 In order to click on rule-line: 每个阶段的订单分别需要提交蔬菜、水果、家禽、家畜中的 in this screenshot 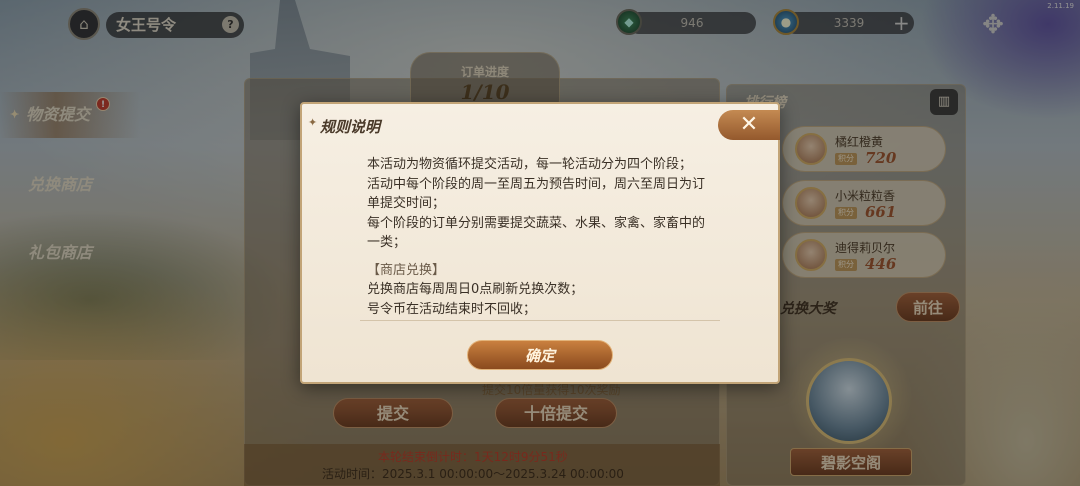, I will do `click(536, 223)`.